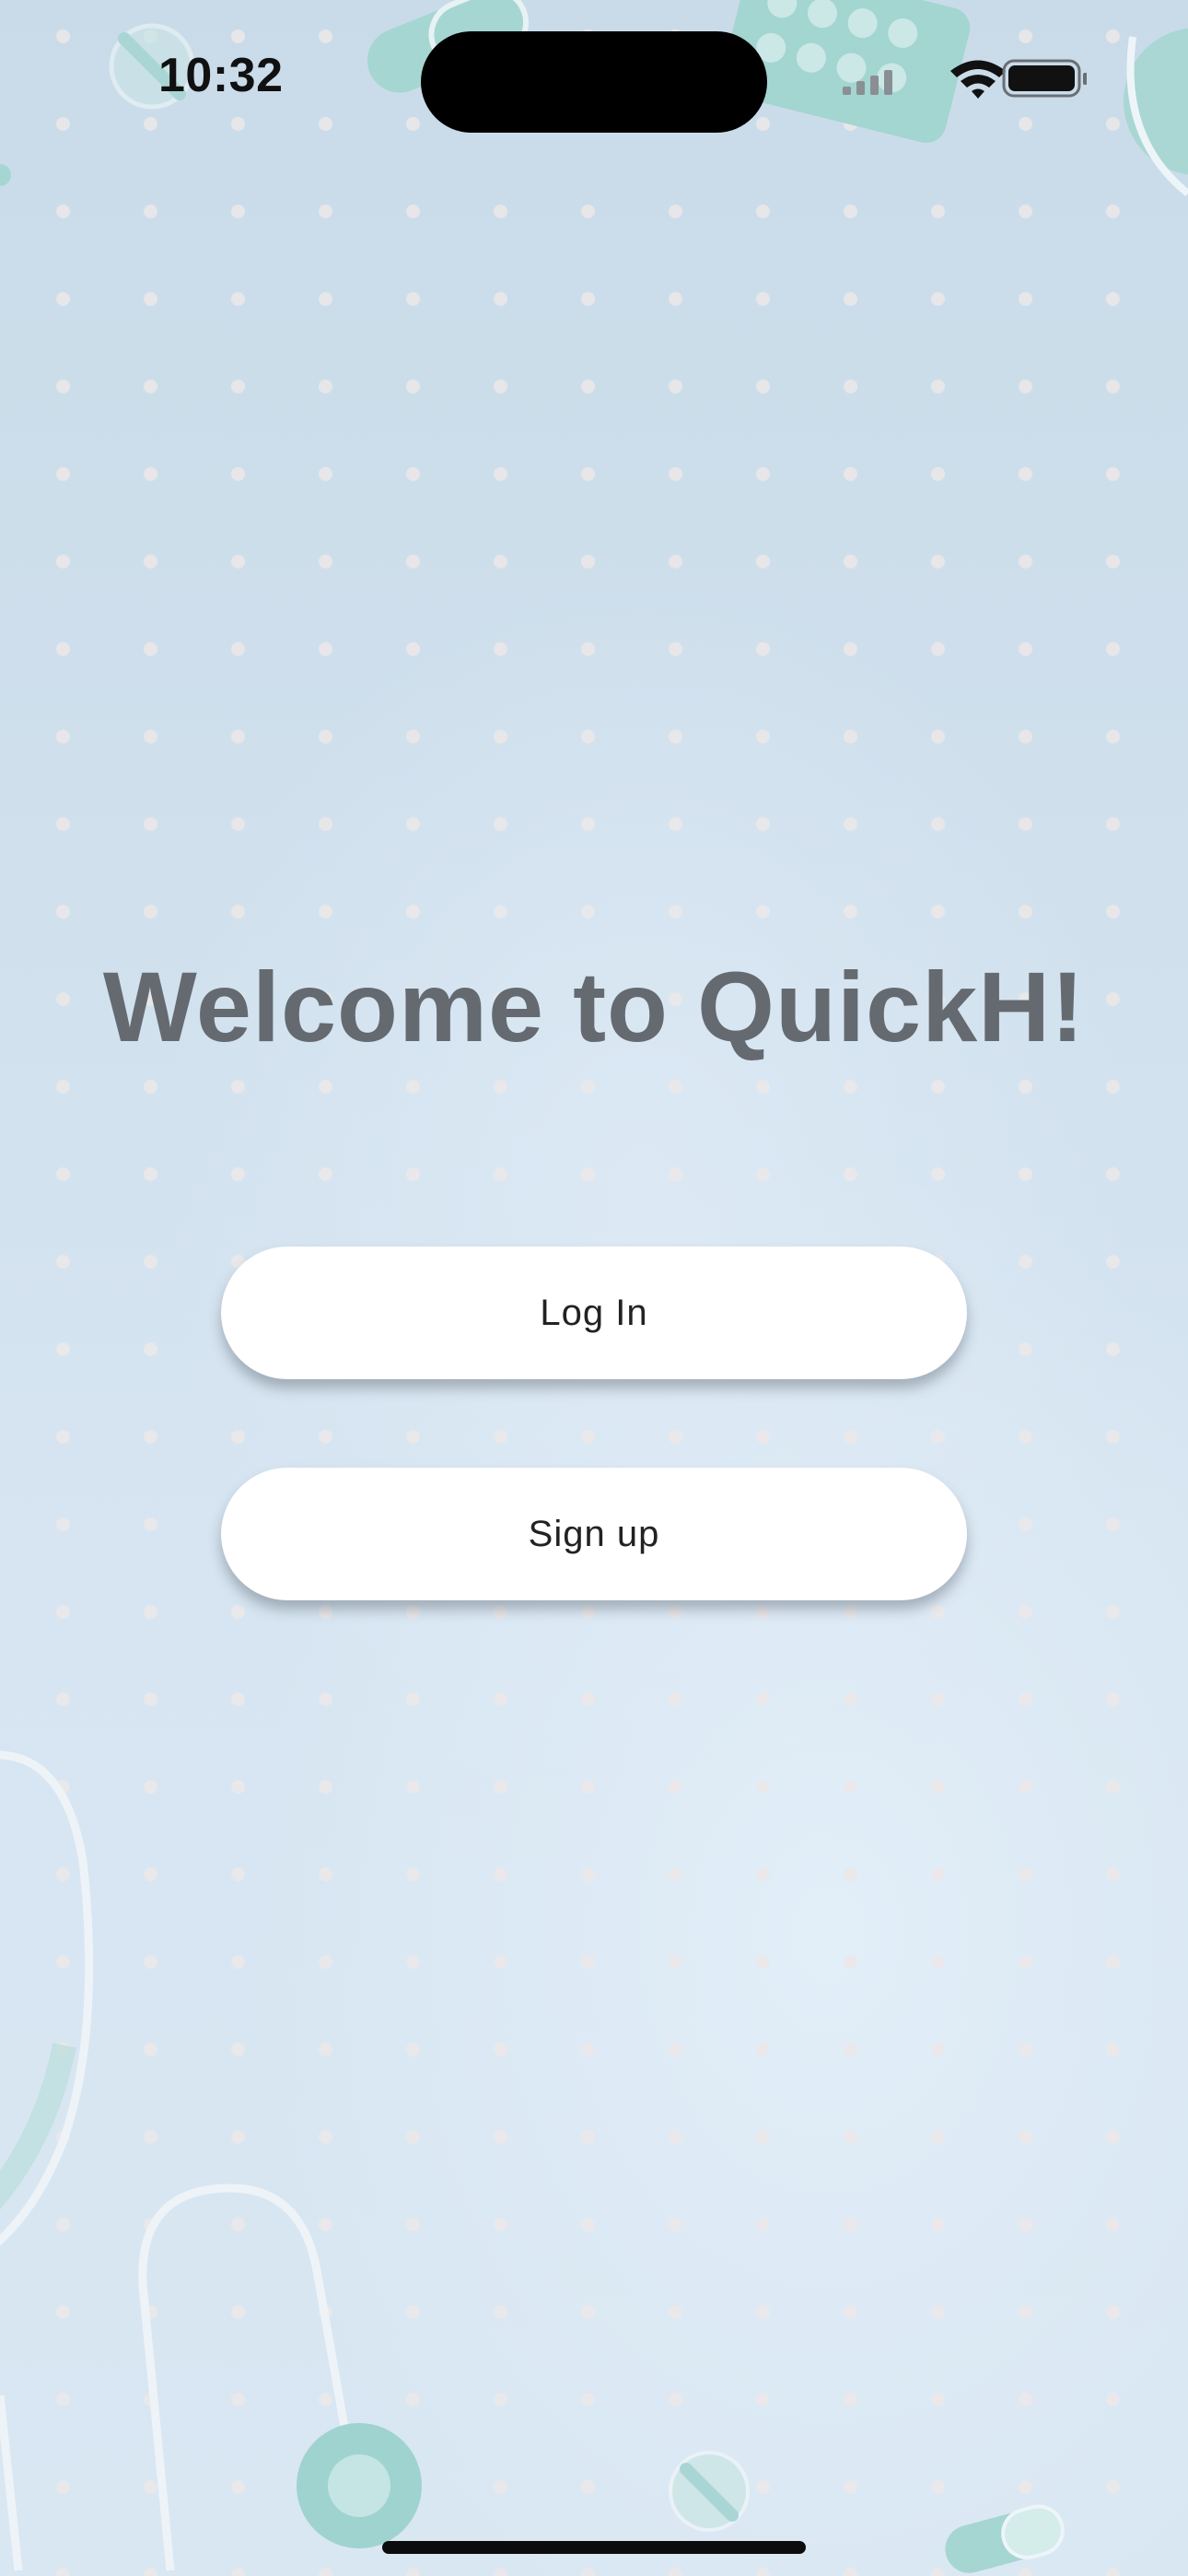 This screenshot has height=2576, width=1188. What do you see at coordinates (221, 75) in the screenshot?
I see `status-bar-time: 10:32` at bounding box center [221, 75].